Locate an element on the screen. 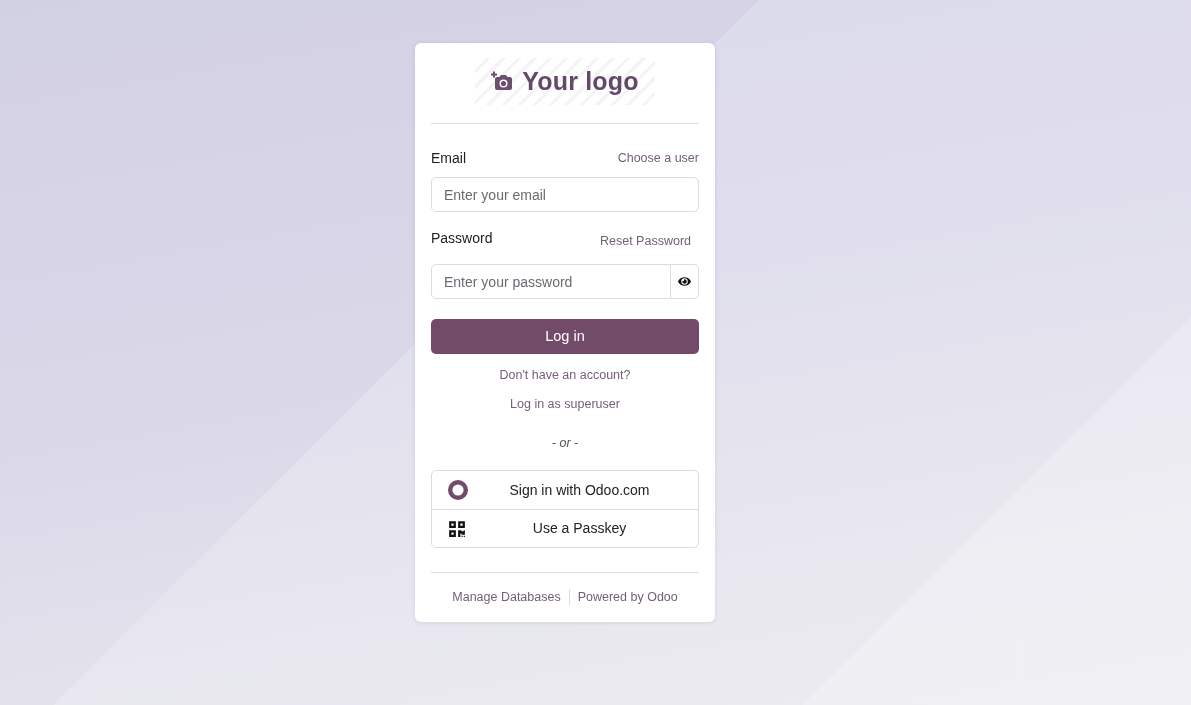 This screenshot has height=705, width=1191. text-link: Log in as superuser is located at coordinates (565, 404).